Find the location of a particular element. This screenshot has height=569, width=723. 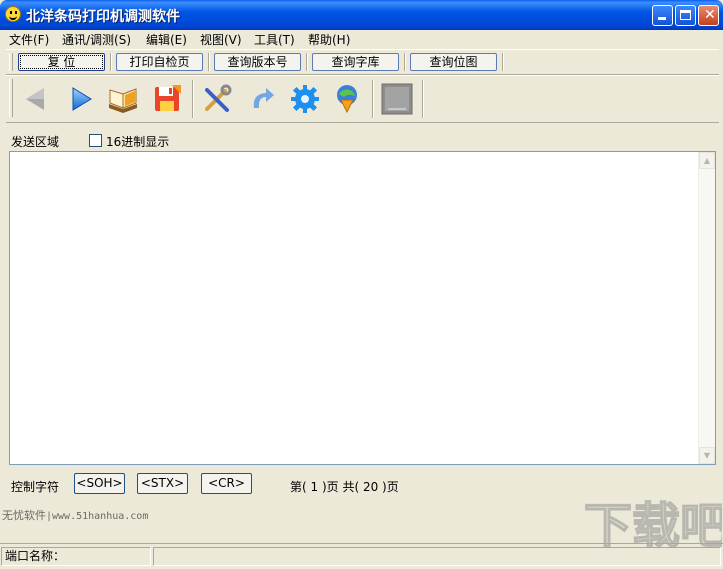

window-title: 北洋条码打印机调测软件 is located at coordinates (103, 17).